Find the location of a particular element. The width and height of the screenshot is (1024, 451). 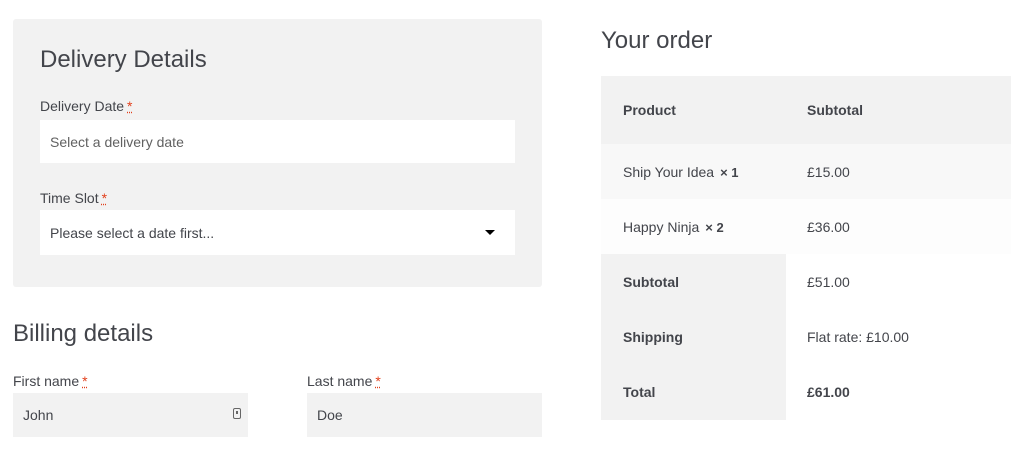

your-order-heading: Your order is located at coordinates (657, 40).